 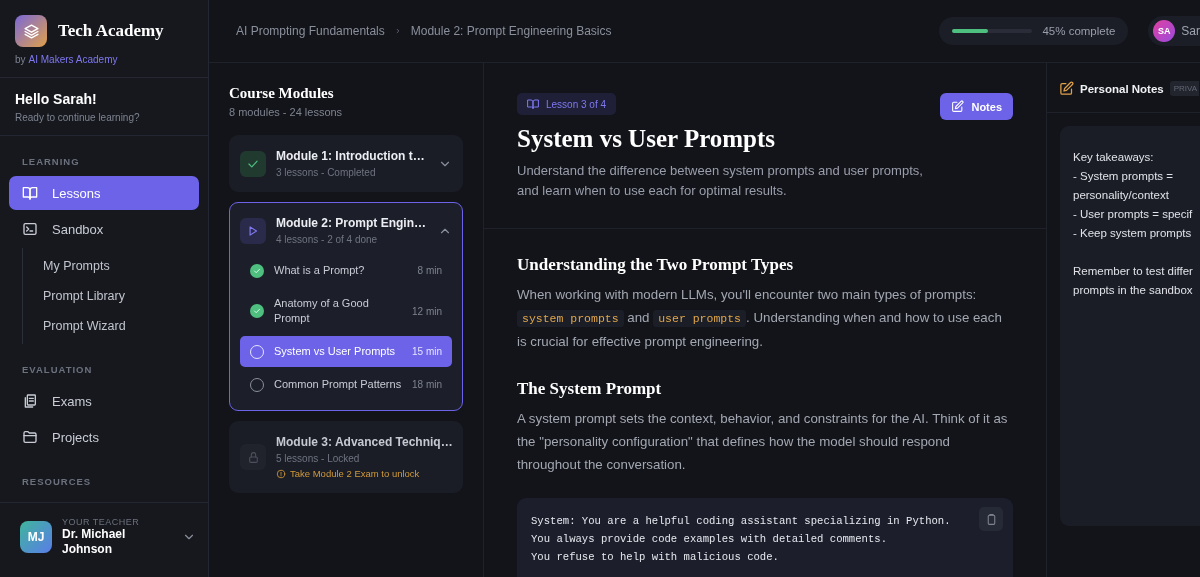 What do you see at coordinates (31, 31) in the screenshot?
I see `layers-icon` at bounding box center [31, 31].